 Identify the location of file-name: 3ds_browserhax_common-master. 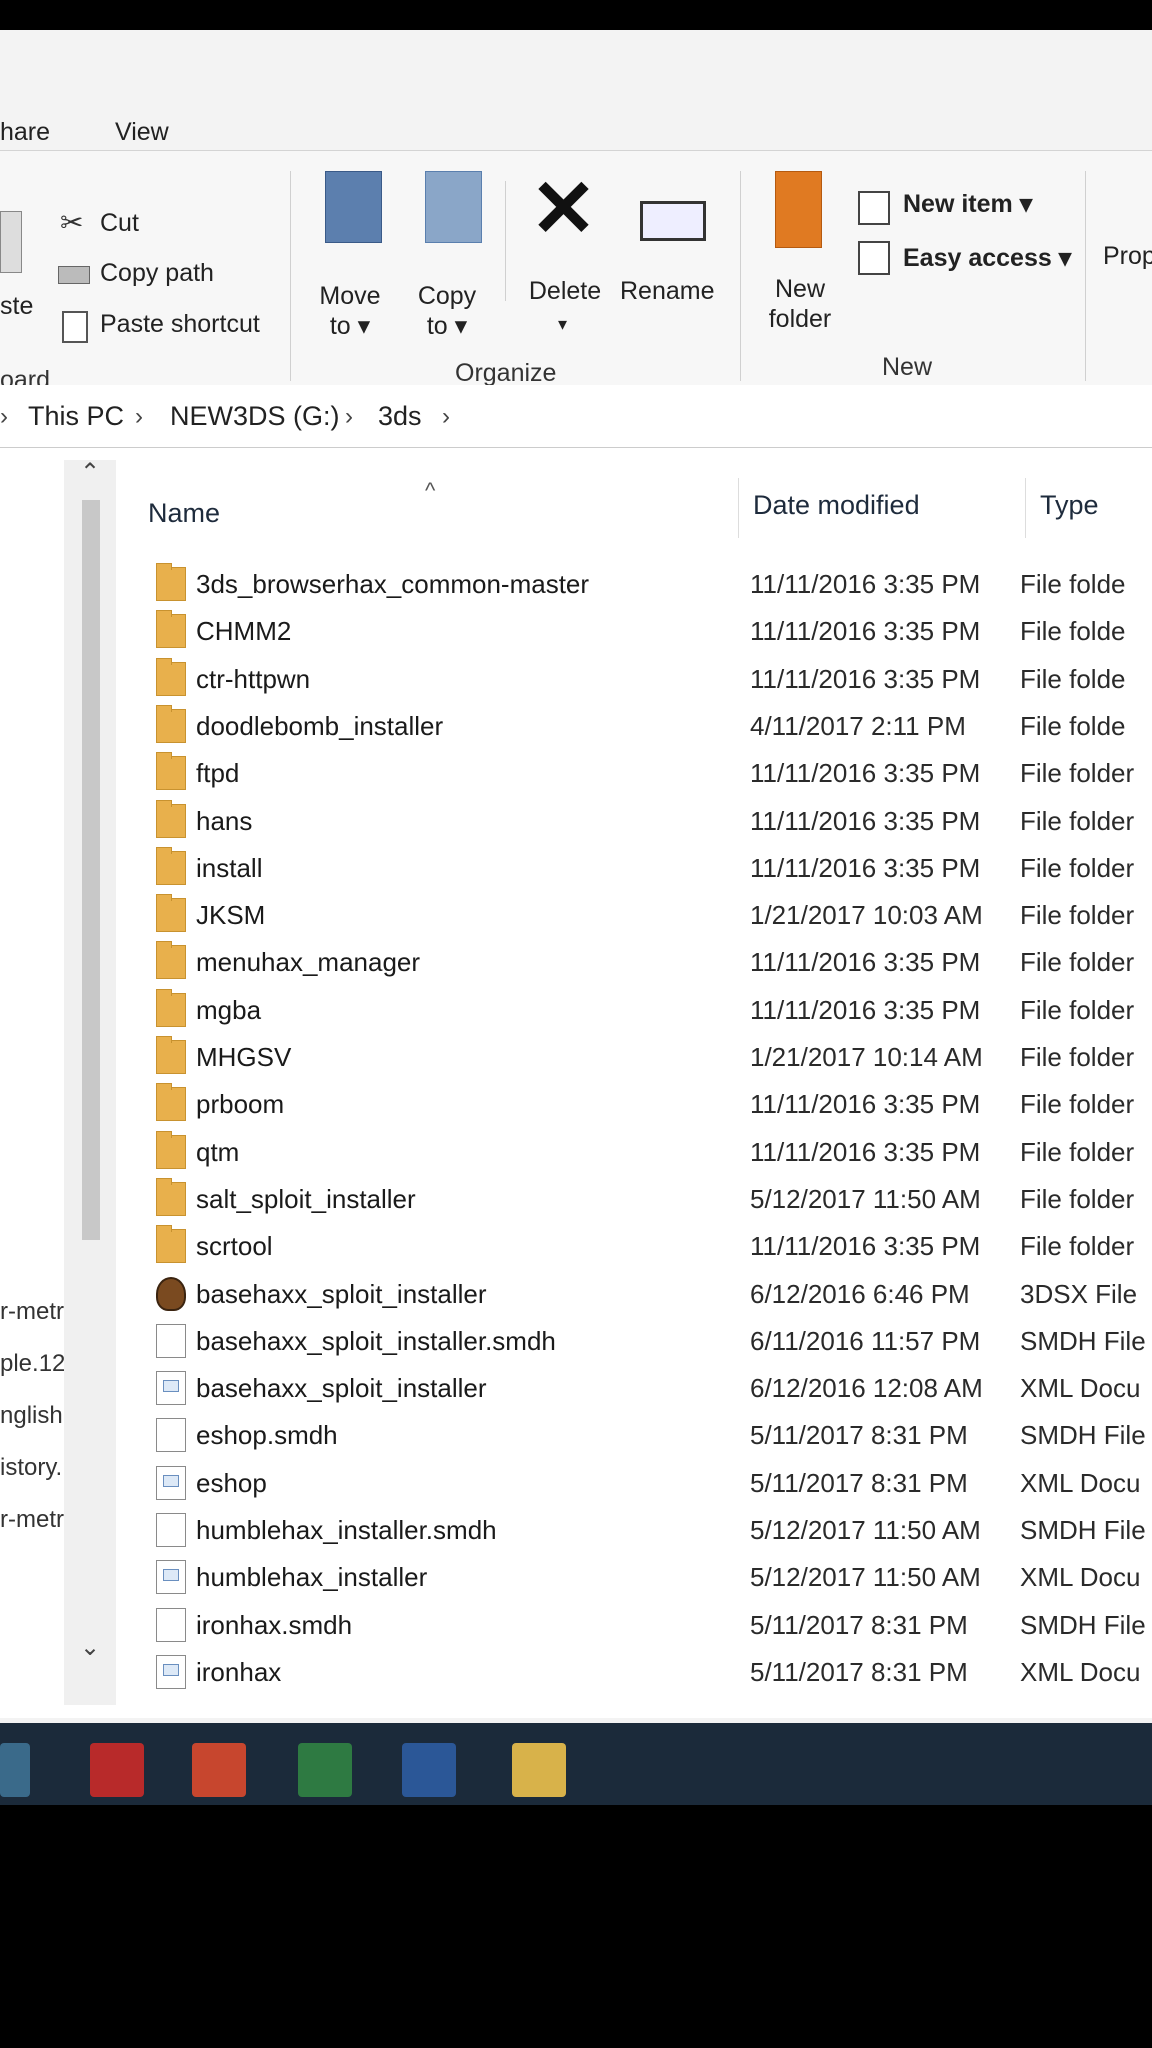
(393, 584).